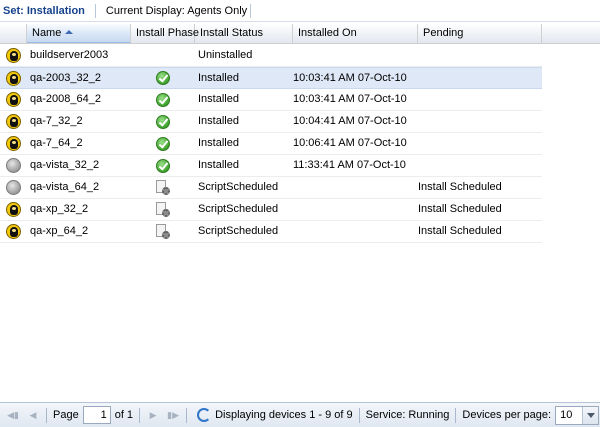  Describe the element at coordinates (33, 415) in the screenshot. I see `previous-page-button: ◀` at that location.